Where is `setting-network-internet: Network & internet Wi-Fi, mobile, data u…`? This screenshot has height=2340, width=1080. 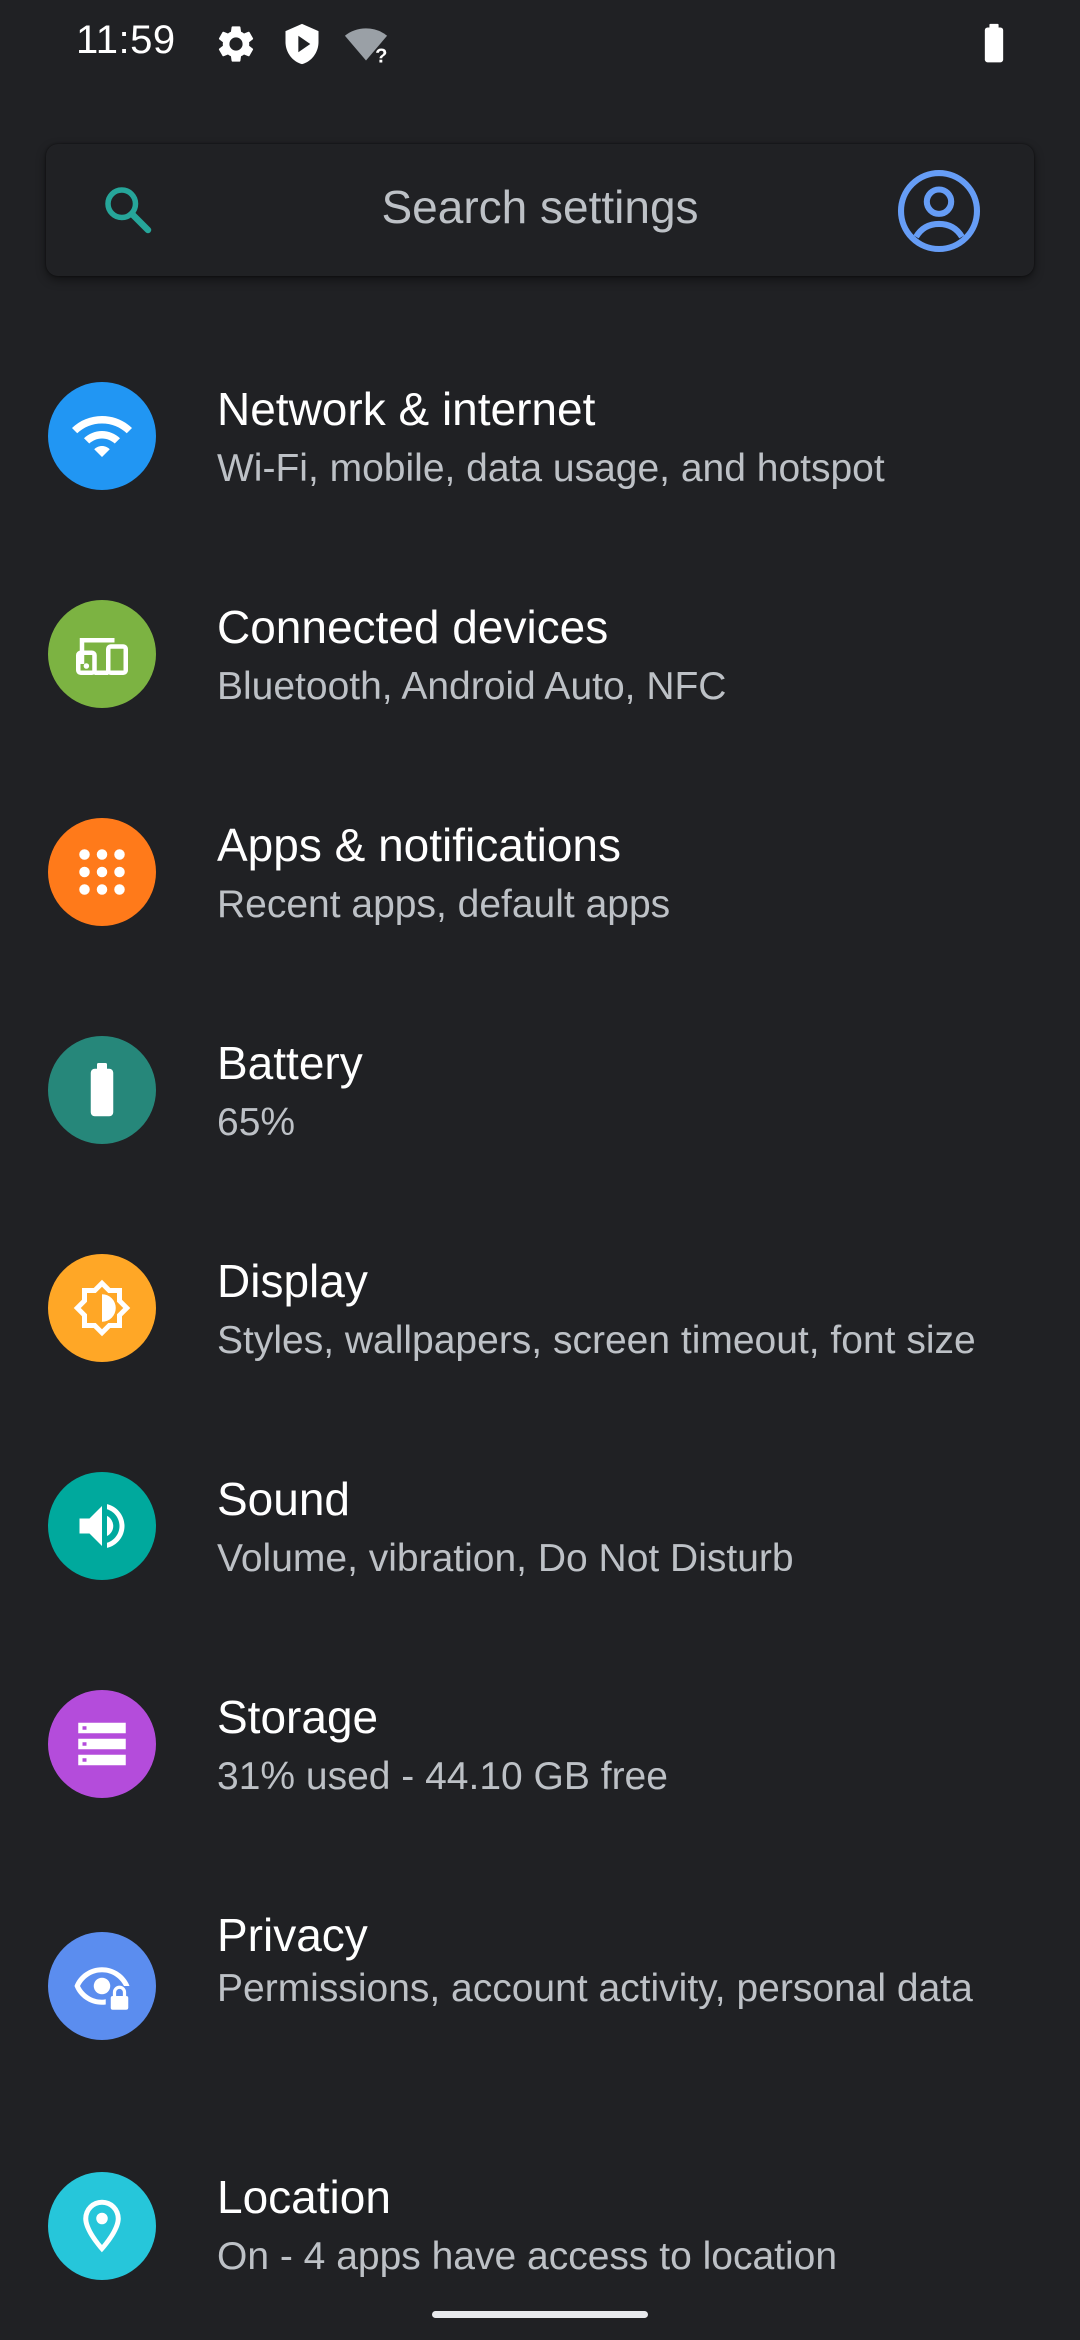 setting-network-internet: Network & internet Wi-Fi, mobile, data u… is located at coordinates (540, 439).